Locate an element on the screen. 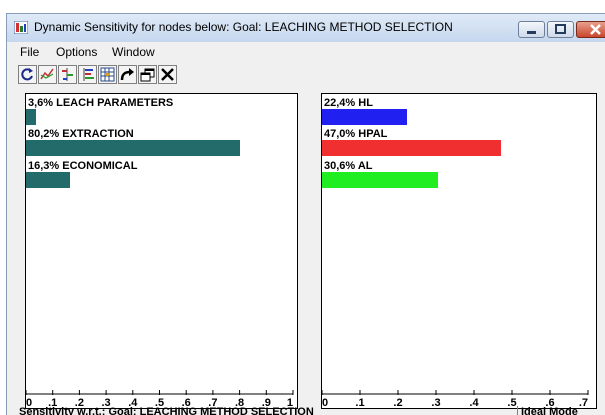 The image size is (605, 415). close-view-button is located at coordinates (167, 74).